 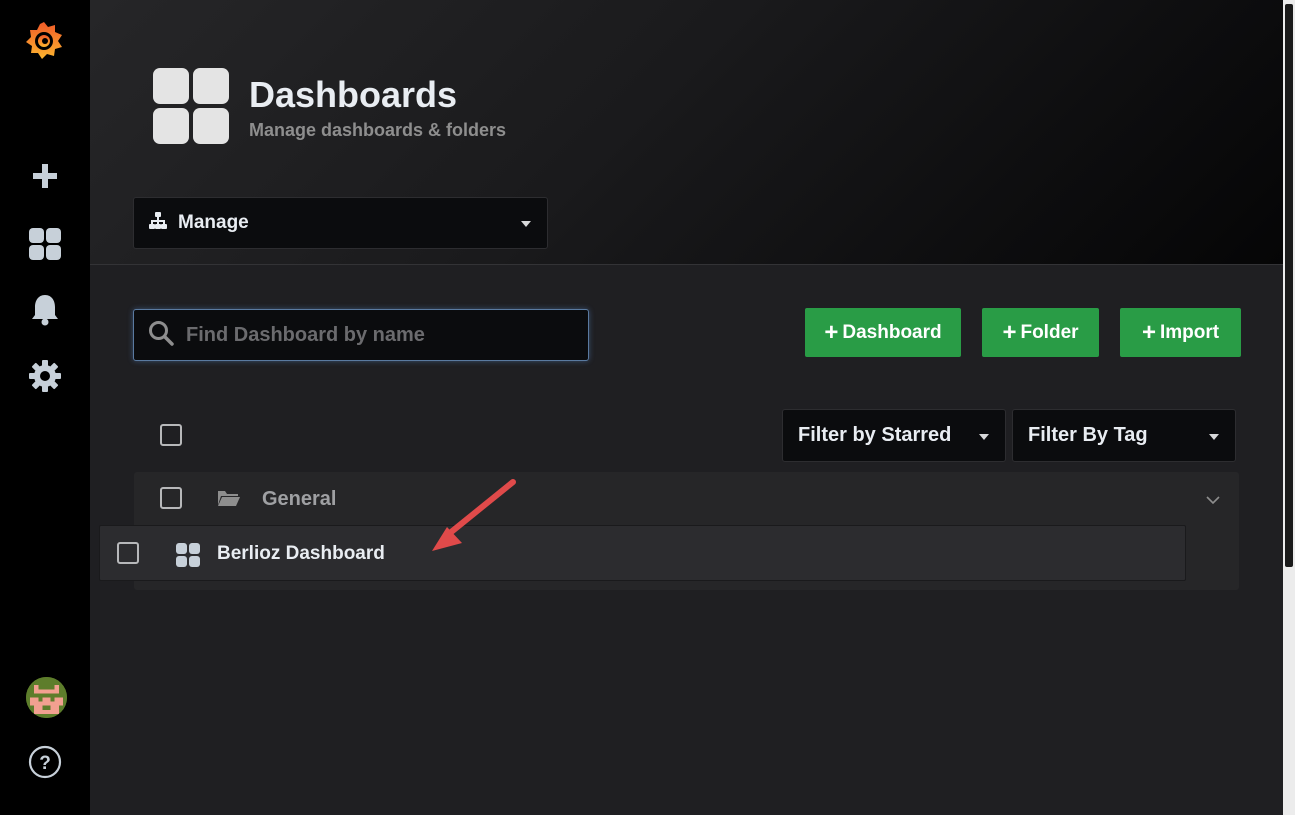 I want to click on filter-tag-label: Filter By Tag, so click(x=1088, y=435).